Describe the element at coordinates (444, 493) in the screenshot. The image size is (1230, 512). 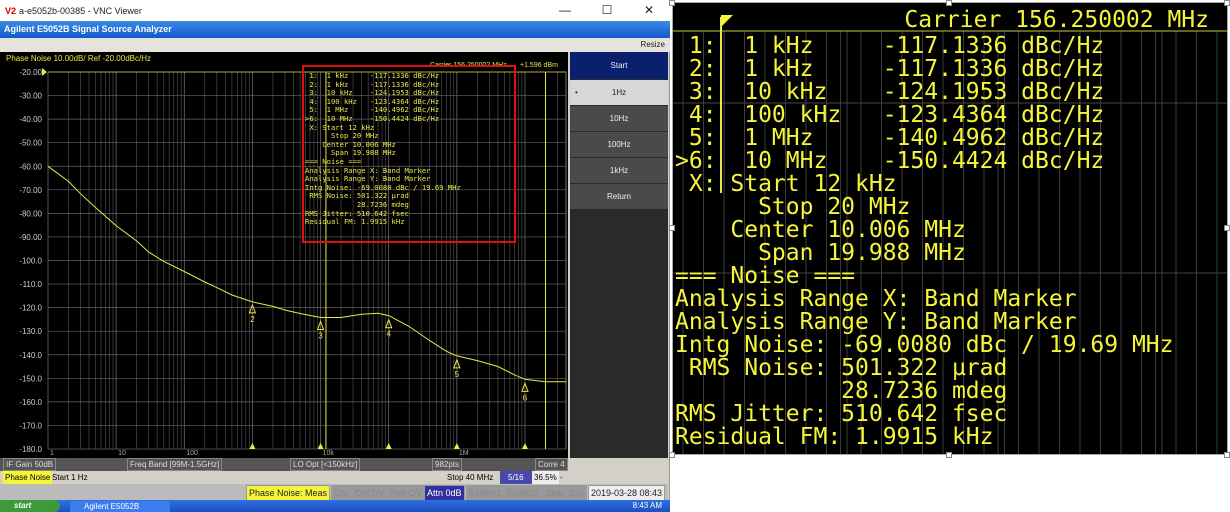
I see `status-attn: Attn 0dB` at that location.